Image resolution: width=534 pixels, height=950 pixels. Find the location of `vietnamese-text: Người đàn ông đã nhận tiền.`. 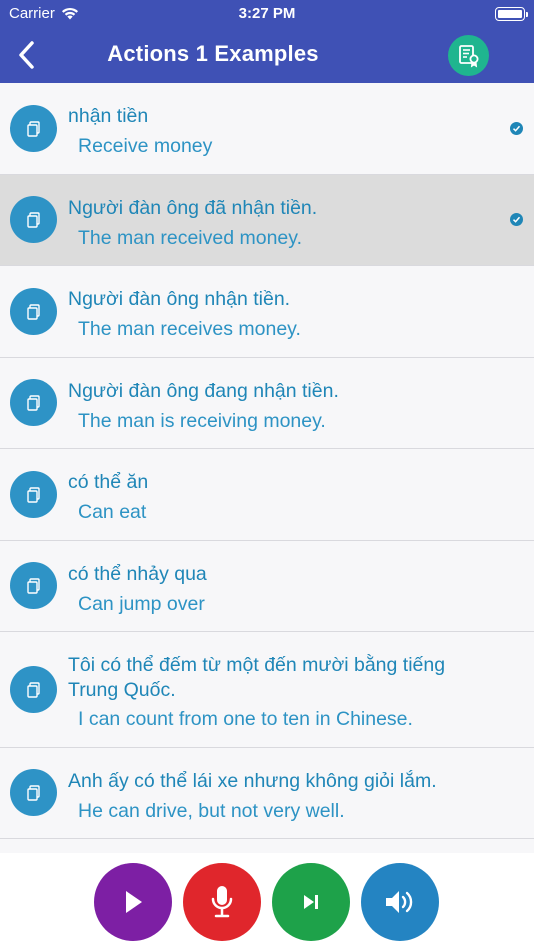

vietnamese-text: Người đàn ông đã nhận tiền. is located at coordinates (193, 208).